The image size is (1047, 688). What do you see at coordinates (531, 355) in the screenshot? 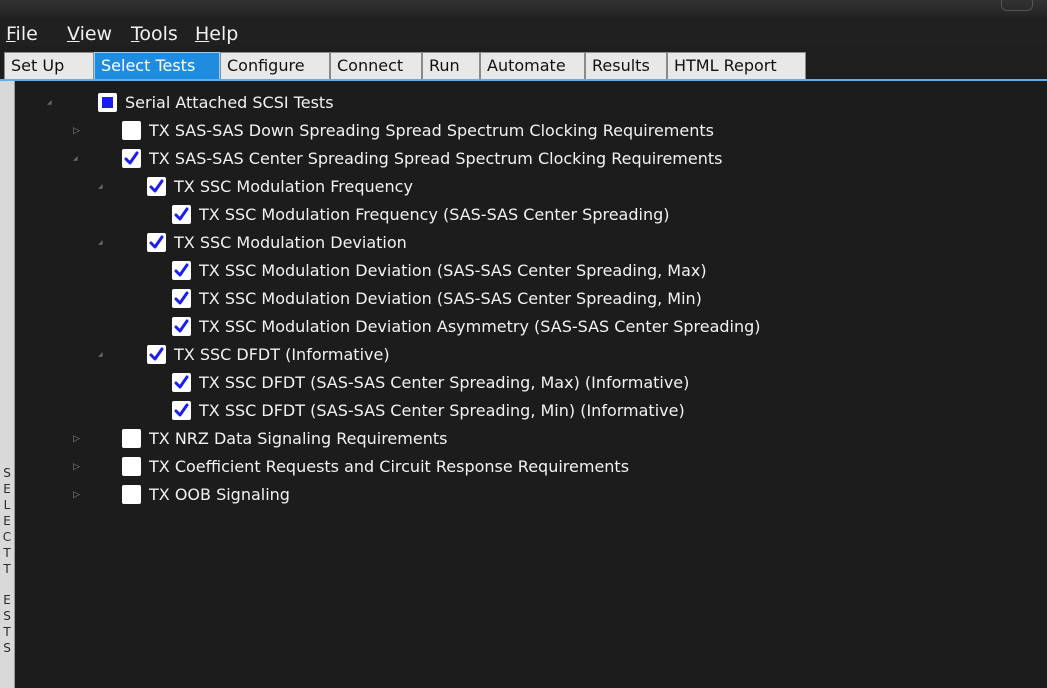
I see `tree-row: ◢ TX SSC DFDT (Informative)` at bounding box center [531, 355].